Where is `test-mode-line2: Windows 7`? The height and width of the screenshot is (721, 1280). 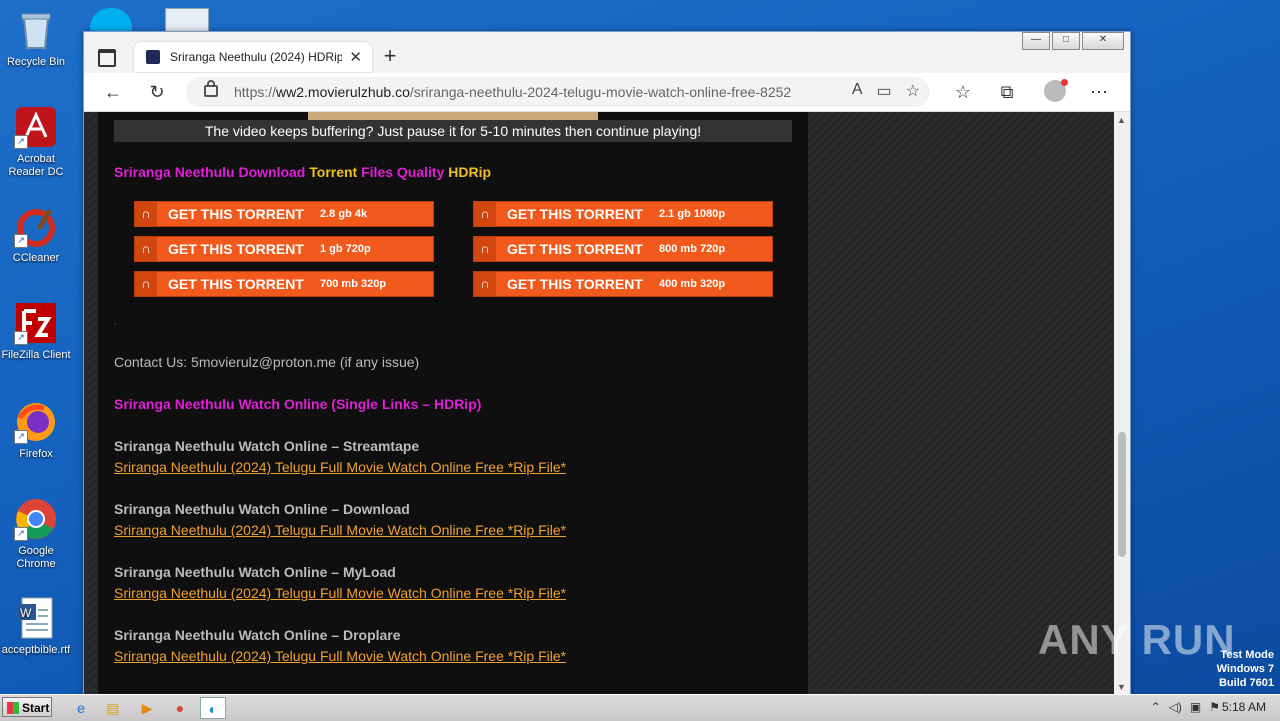
test-mode-line2: Windows 7 is located at coordinates (1245, 669).